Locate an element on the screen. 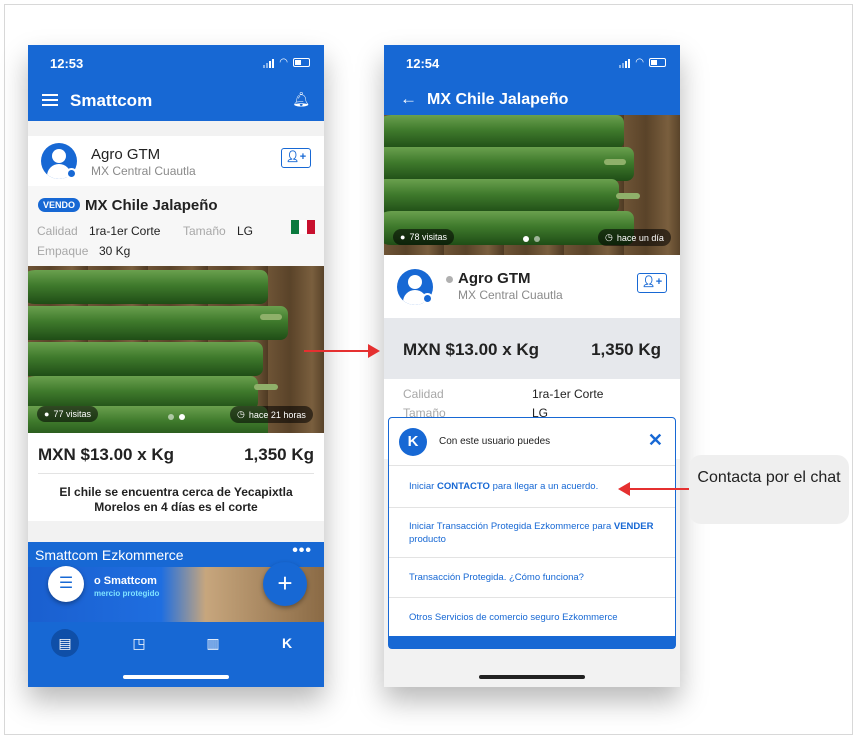  menu-icon is located at coordinates (50, 100).